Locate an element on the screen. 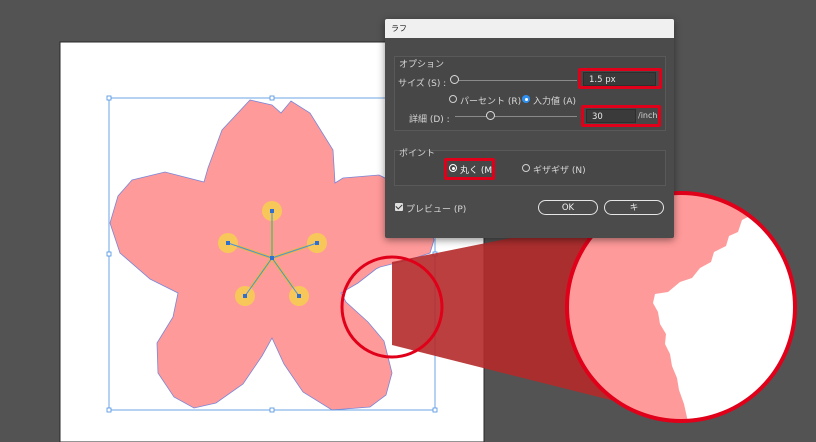  size-slider-handle is located at coordinates (454, 79).